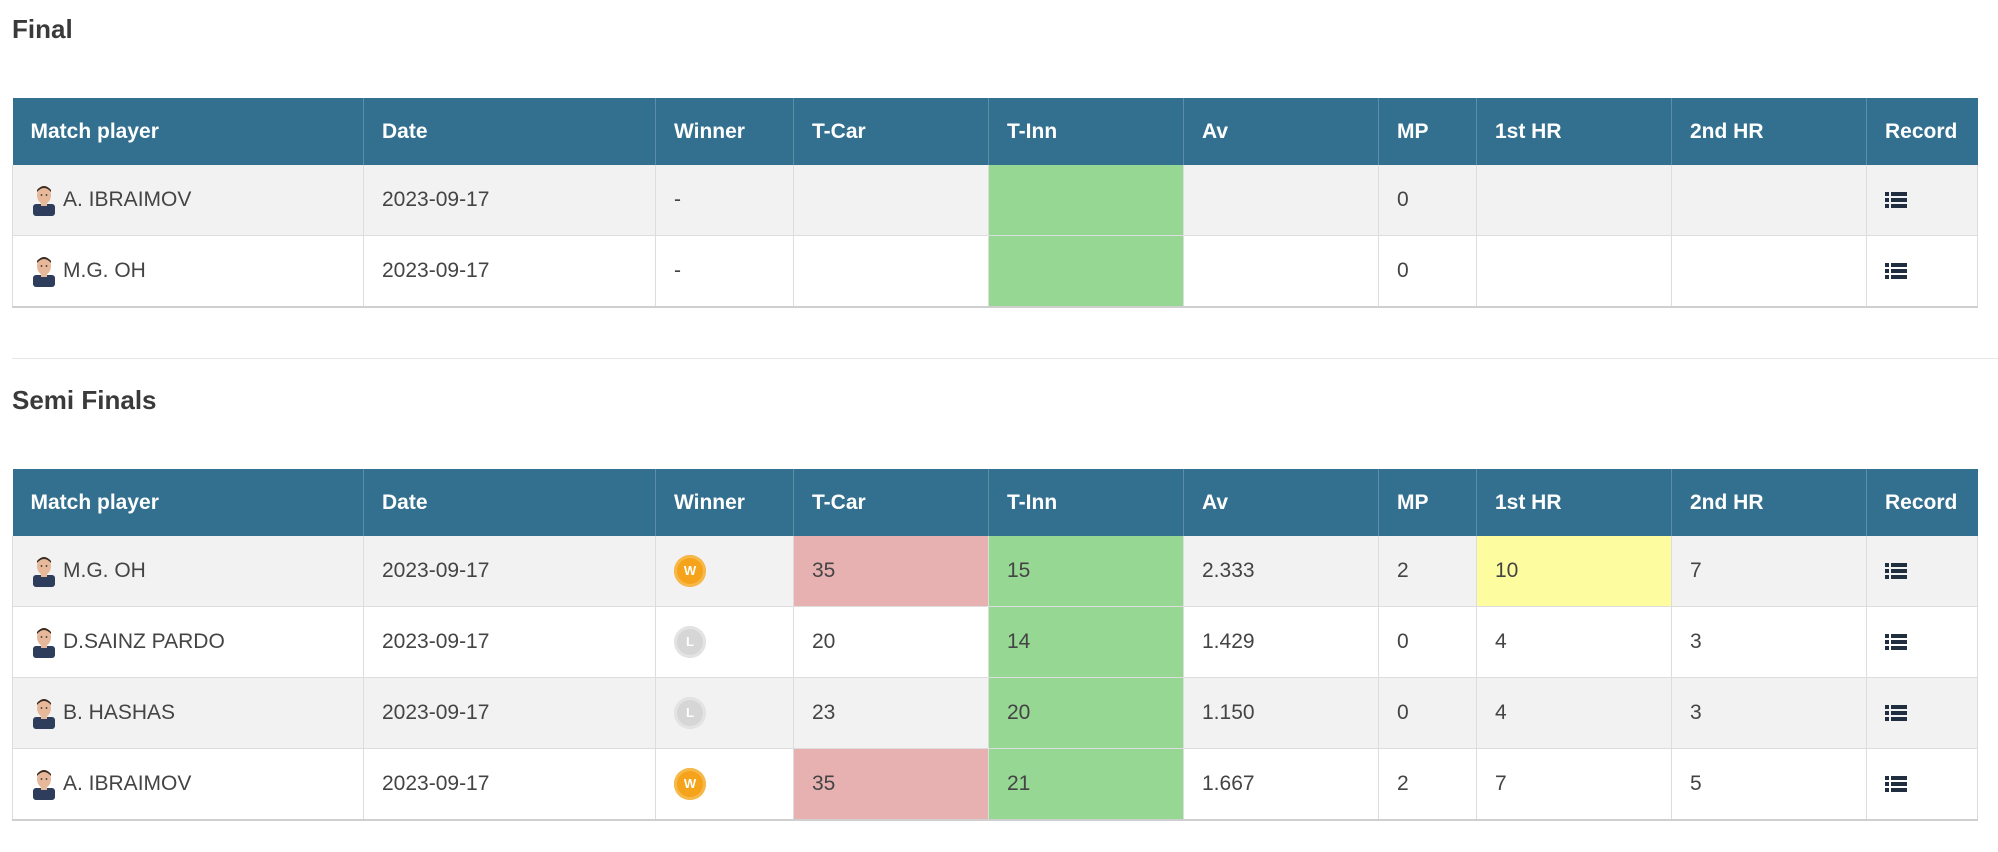  Describe the element at coordinates (144, 641) in the screenshot. I see `player-name: D.SAINZ PARDO` at that location.